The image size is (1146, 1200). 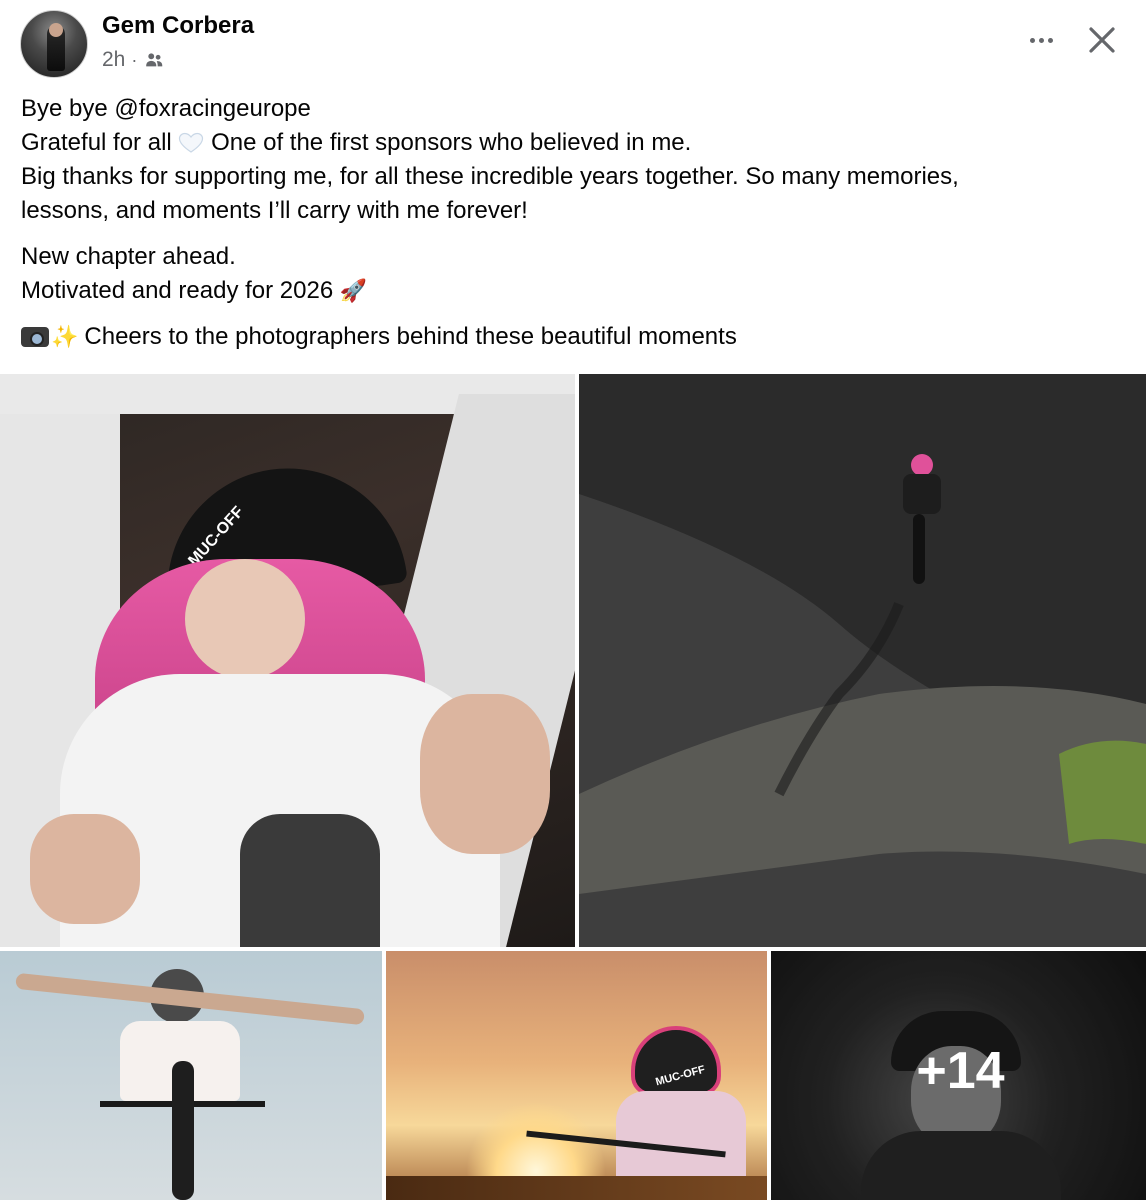 I want to click on post-header: Gem Corbera 2h ·, so click(x=573, y=45).